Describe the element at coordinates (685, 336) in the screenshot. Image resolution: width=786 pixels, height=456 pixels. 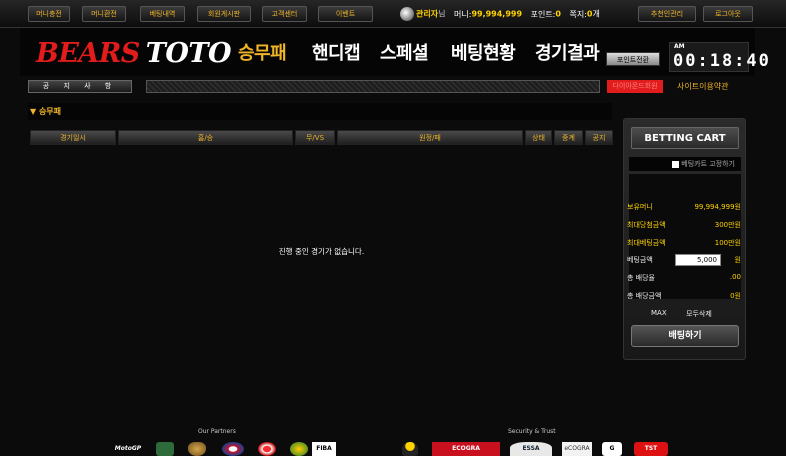
I see `place-bet-button: 배팅하기` at that location.